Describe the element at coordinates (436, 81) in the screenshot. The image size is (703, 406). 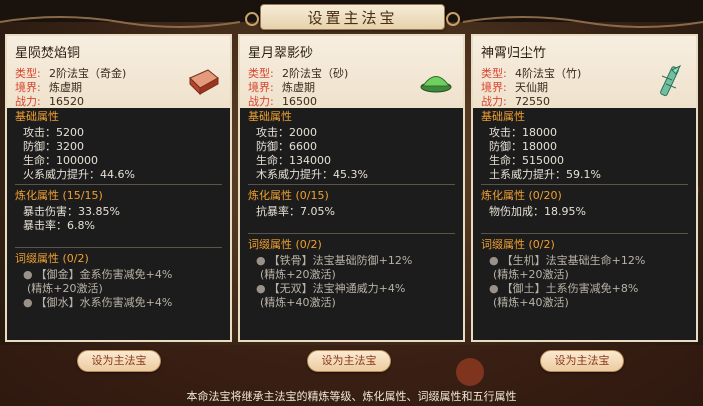
I see `green-sand-icon` at that location.